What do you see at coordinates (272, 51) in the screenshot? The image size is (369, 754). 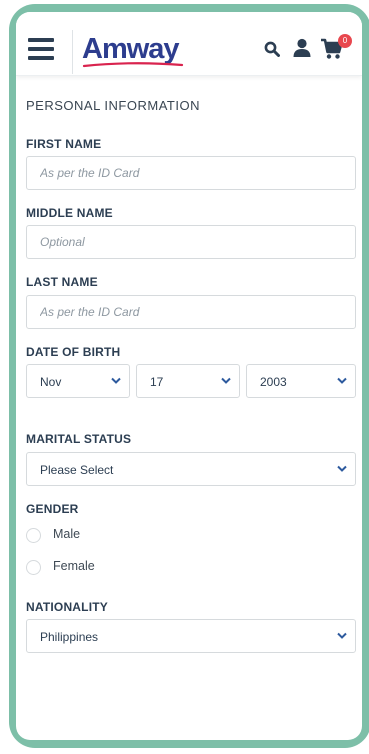 I see `search-icon` at bounding box center [272, 51].